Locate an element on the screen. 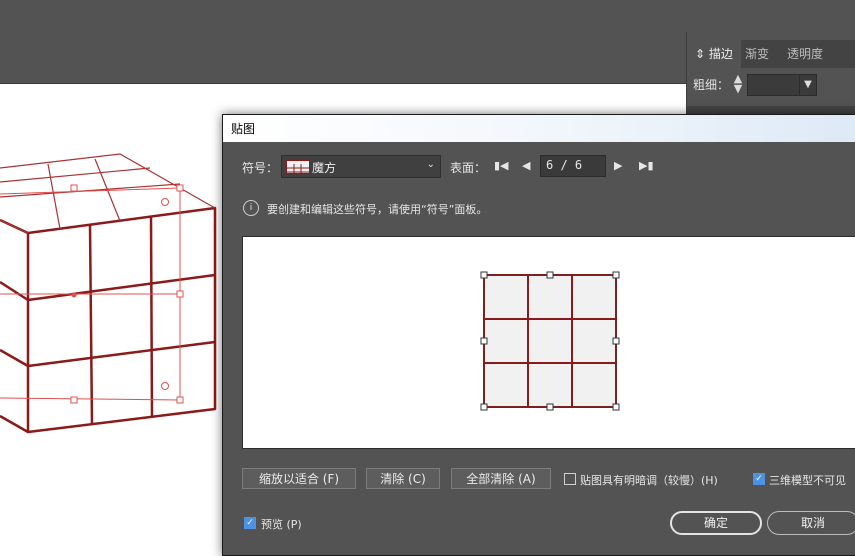 The height and width of the screenshot is (556, 855). invisible-checkbox: ✓ is located at coordinates (759, 479).